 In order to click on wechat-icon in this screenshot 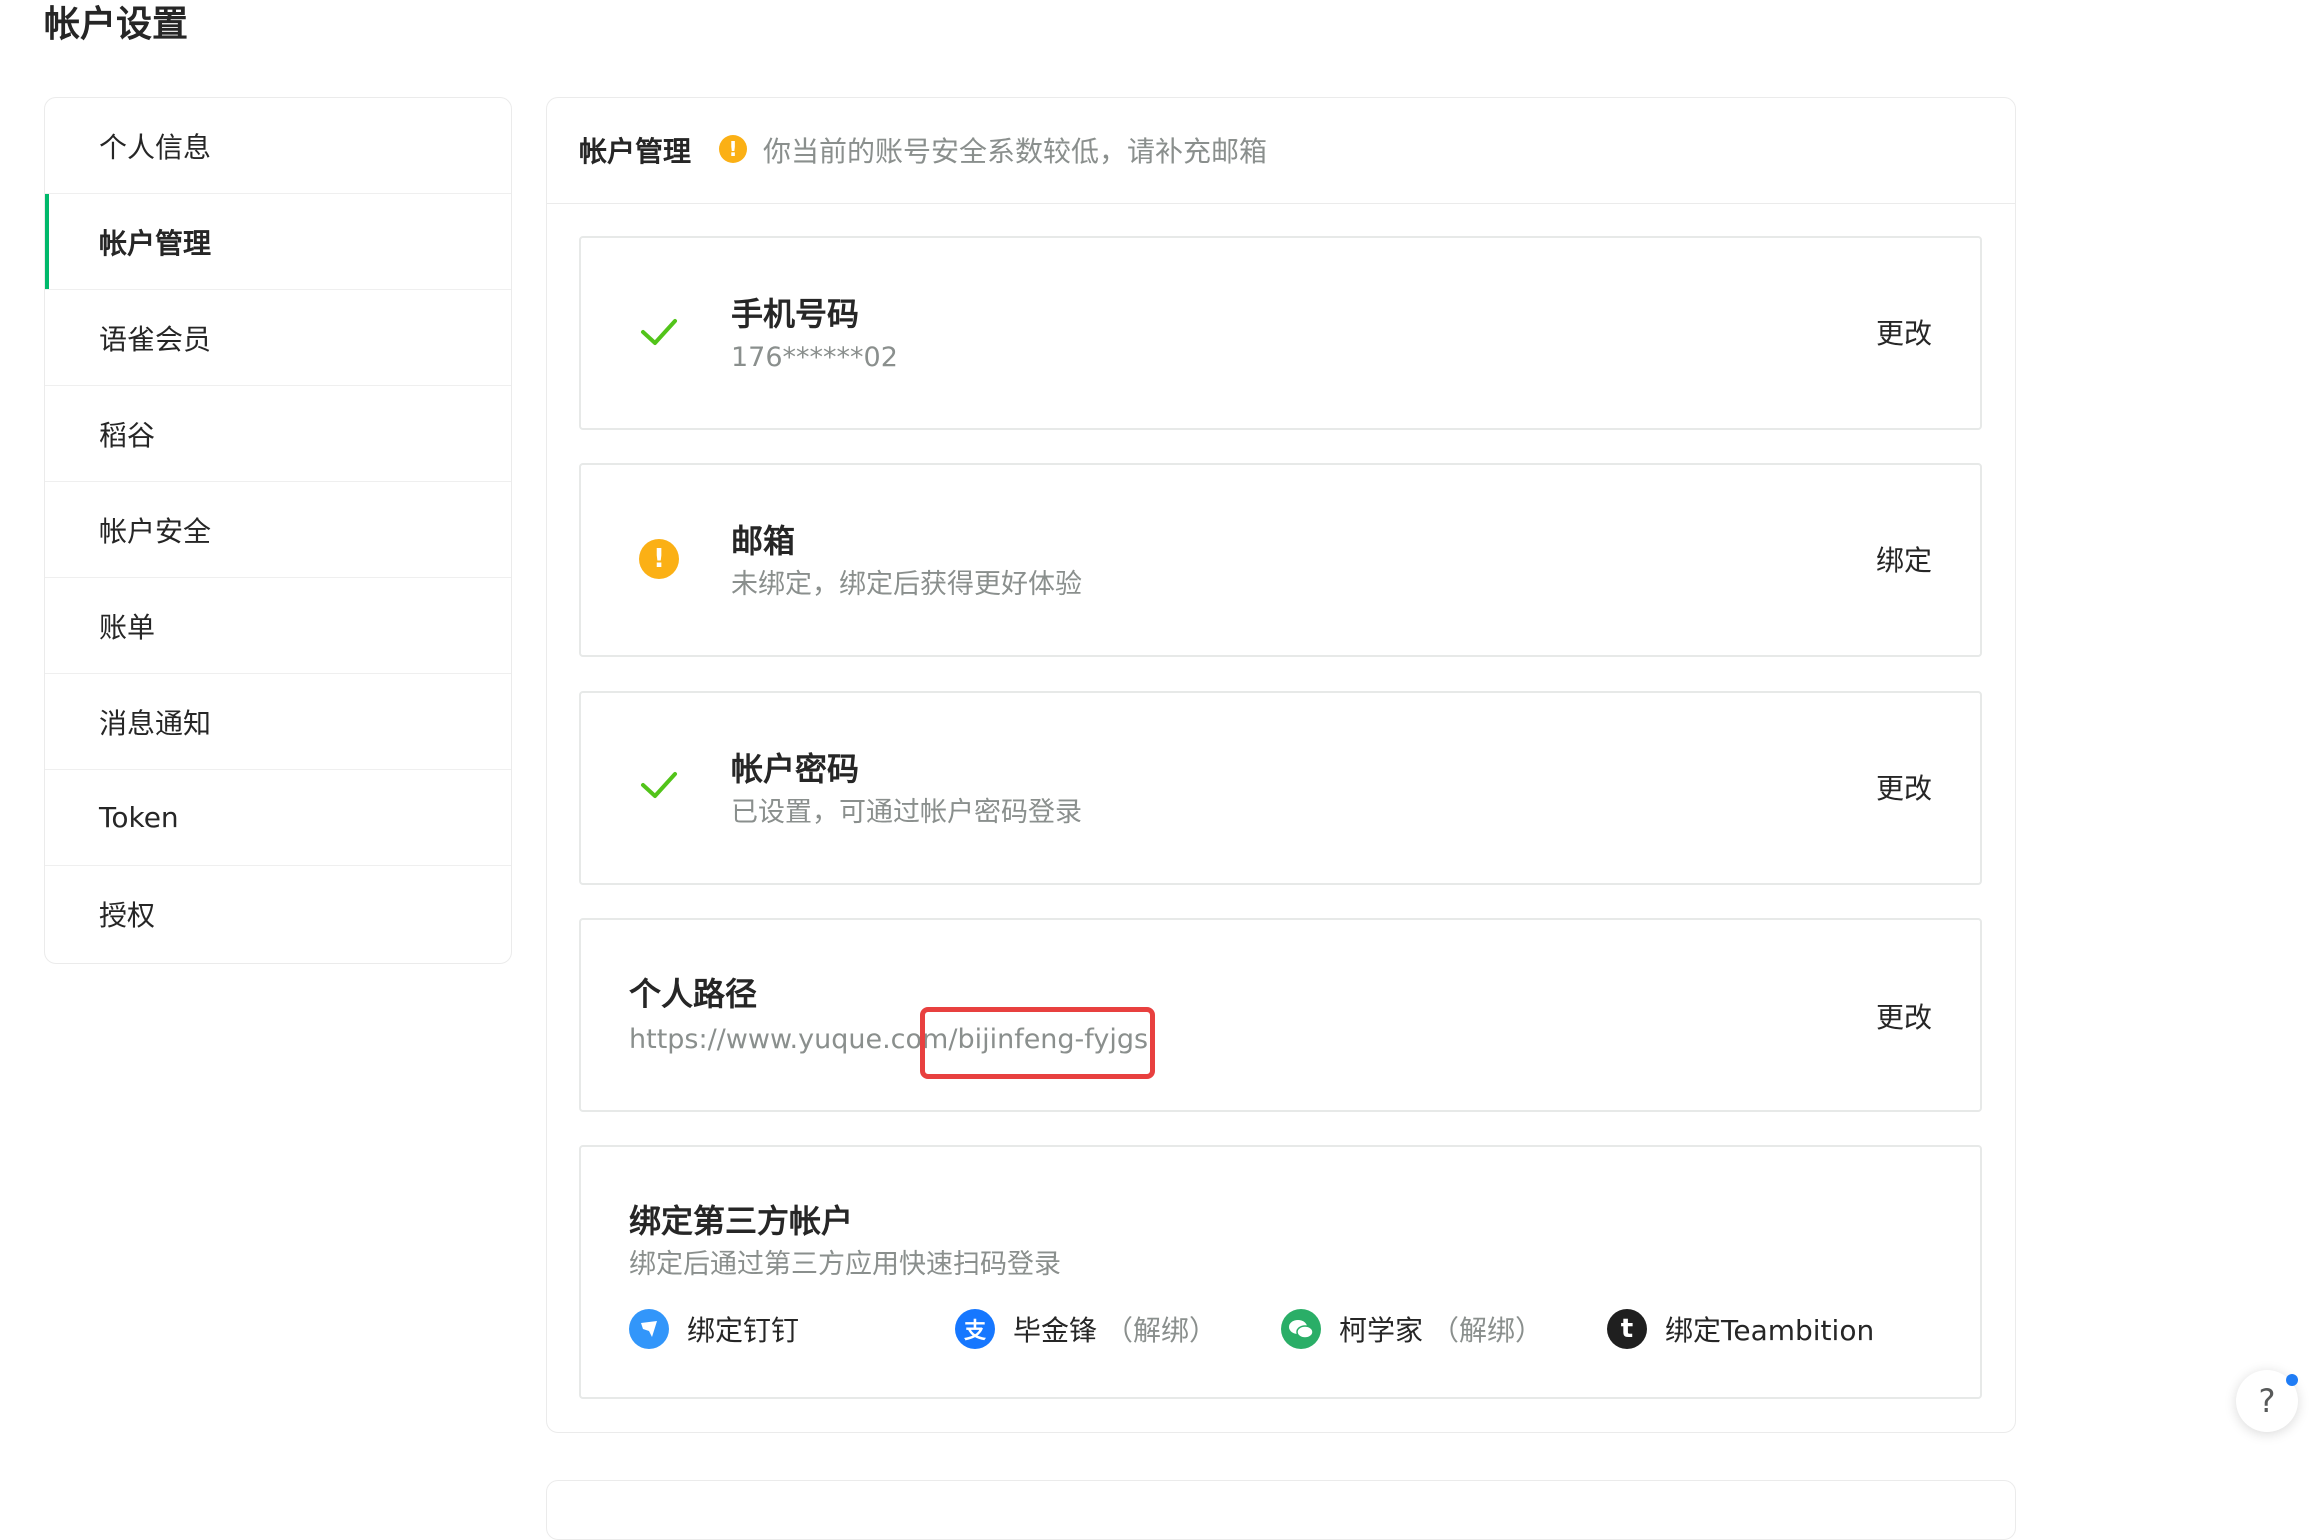, I will do `click(1301, 1329)`.